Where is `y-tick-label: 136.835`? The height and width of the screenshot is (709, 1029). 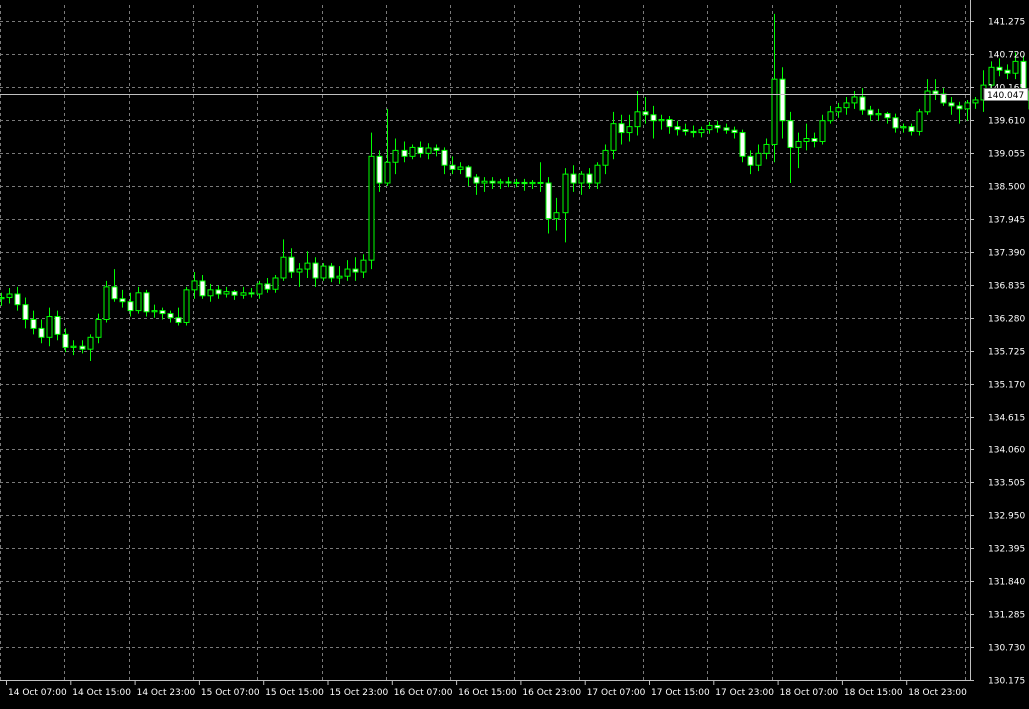
y-tick-label: 136.835 is located at coordinates (1006, 287).